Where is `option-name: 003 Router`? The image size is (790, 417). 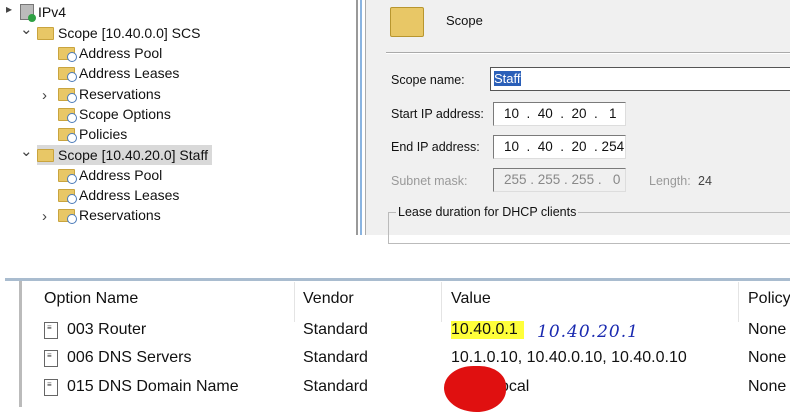 option-name: 003 Router is located at coordinates (107, 329).